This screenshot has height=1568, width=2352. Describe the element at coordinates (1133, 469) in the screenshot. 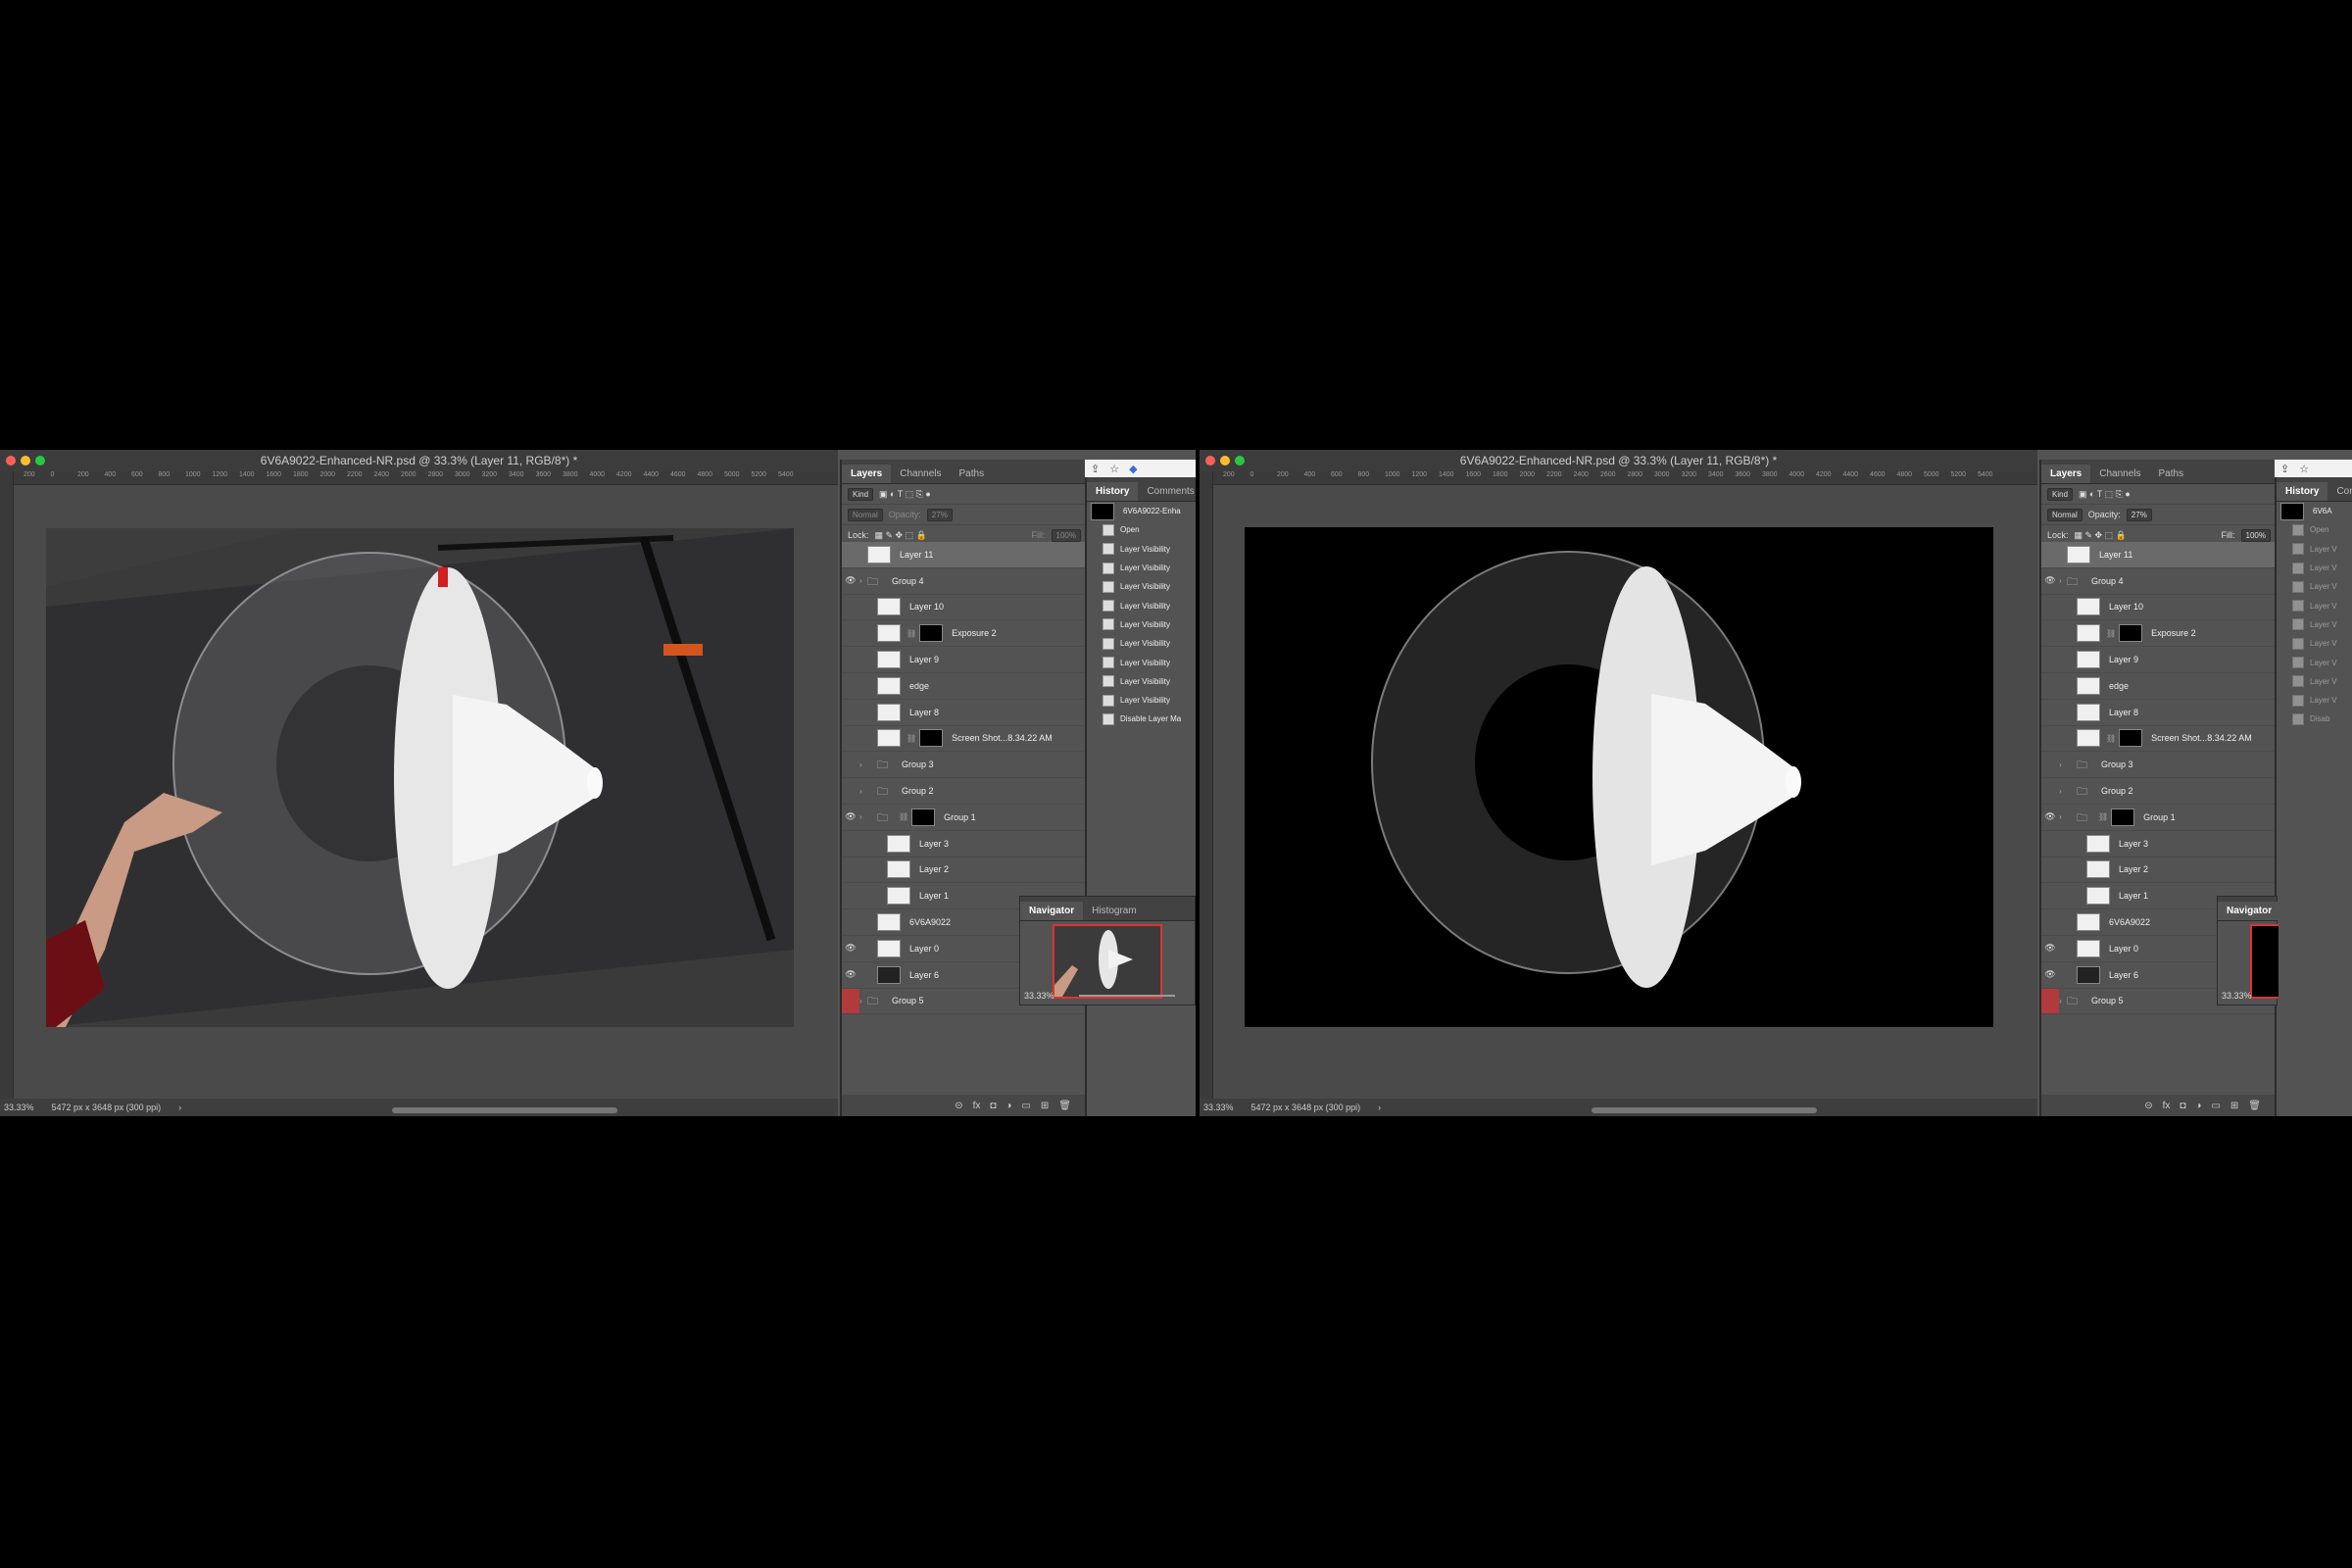

I see `extension-icon: ◆` at that location.